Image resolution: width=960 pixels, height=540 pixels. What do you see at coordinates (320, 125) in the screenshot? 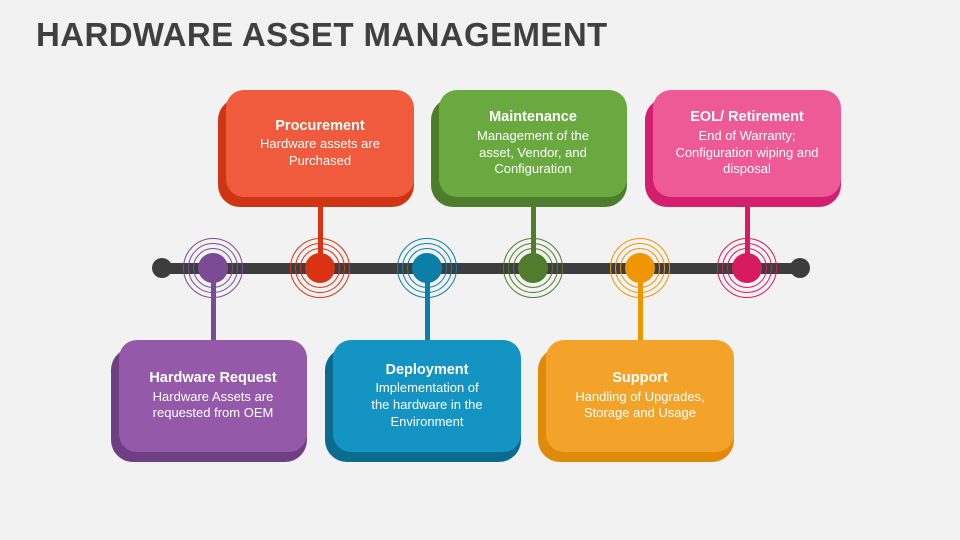
I see `stage-title: Procurement` at bounding box center [320, 125].